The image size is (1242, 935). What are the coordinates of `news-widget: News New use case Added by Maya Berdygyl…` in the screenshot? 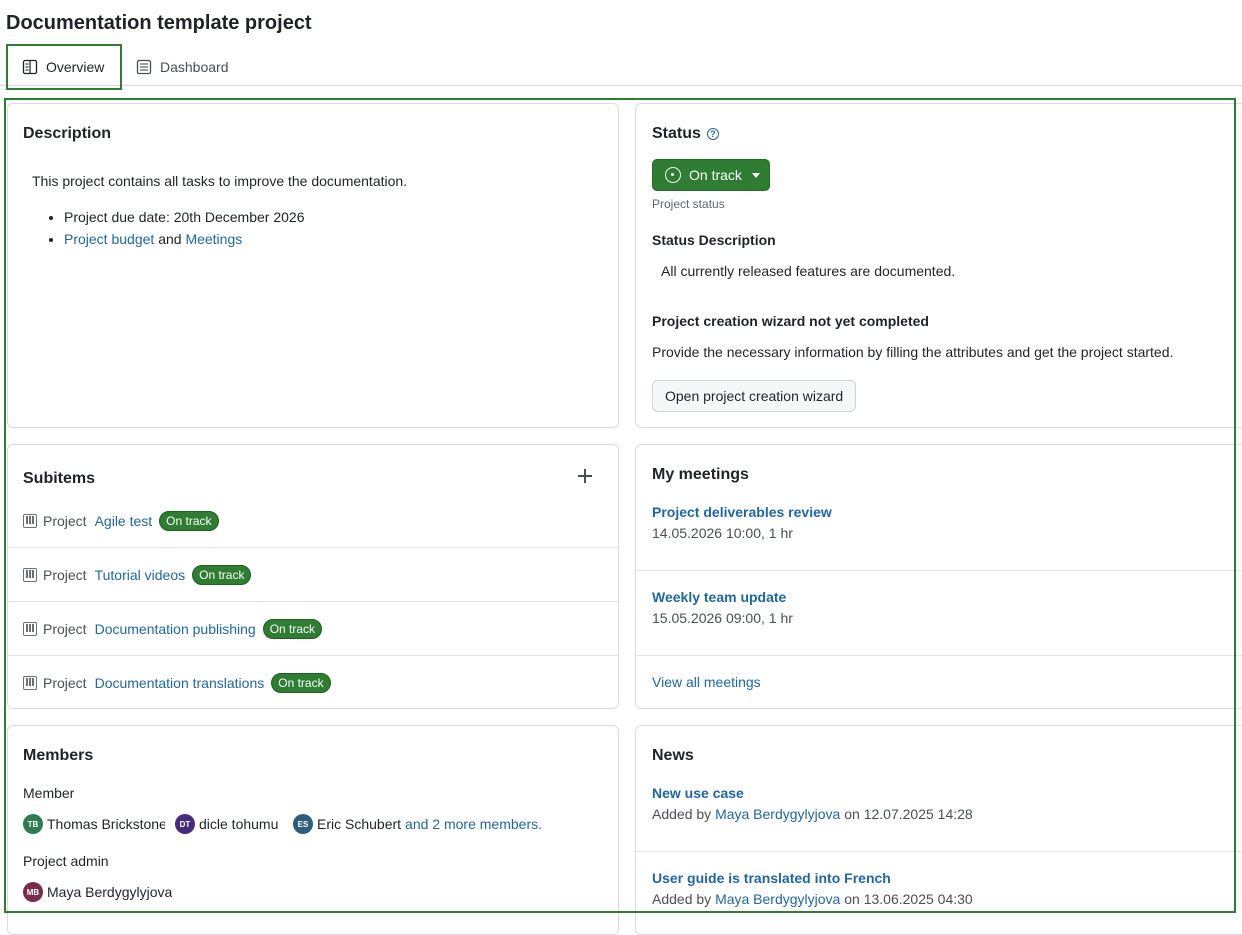 It's located at (938, 830).